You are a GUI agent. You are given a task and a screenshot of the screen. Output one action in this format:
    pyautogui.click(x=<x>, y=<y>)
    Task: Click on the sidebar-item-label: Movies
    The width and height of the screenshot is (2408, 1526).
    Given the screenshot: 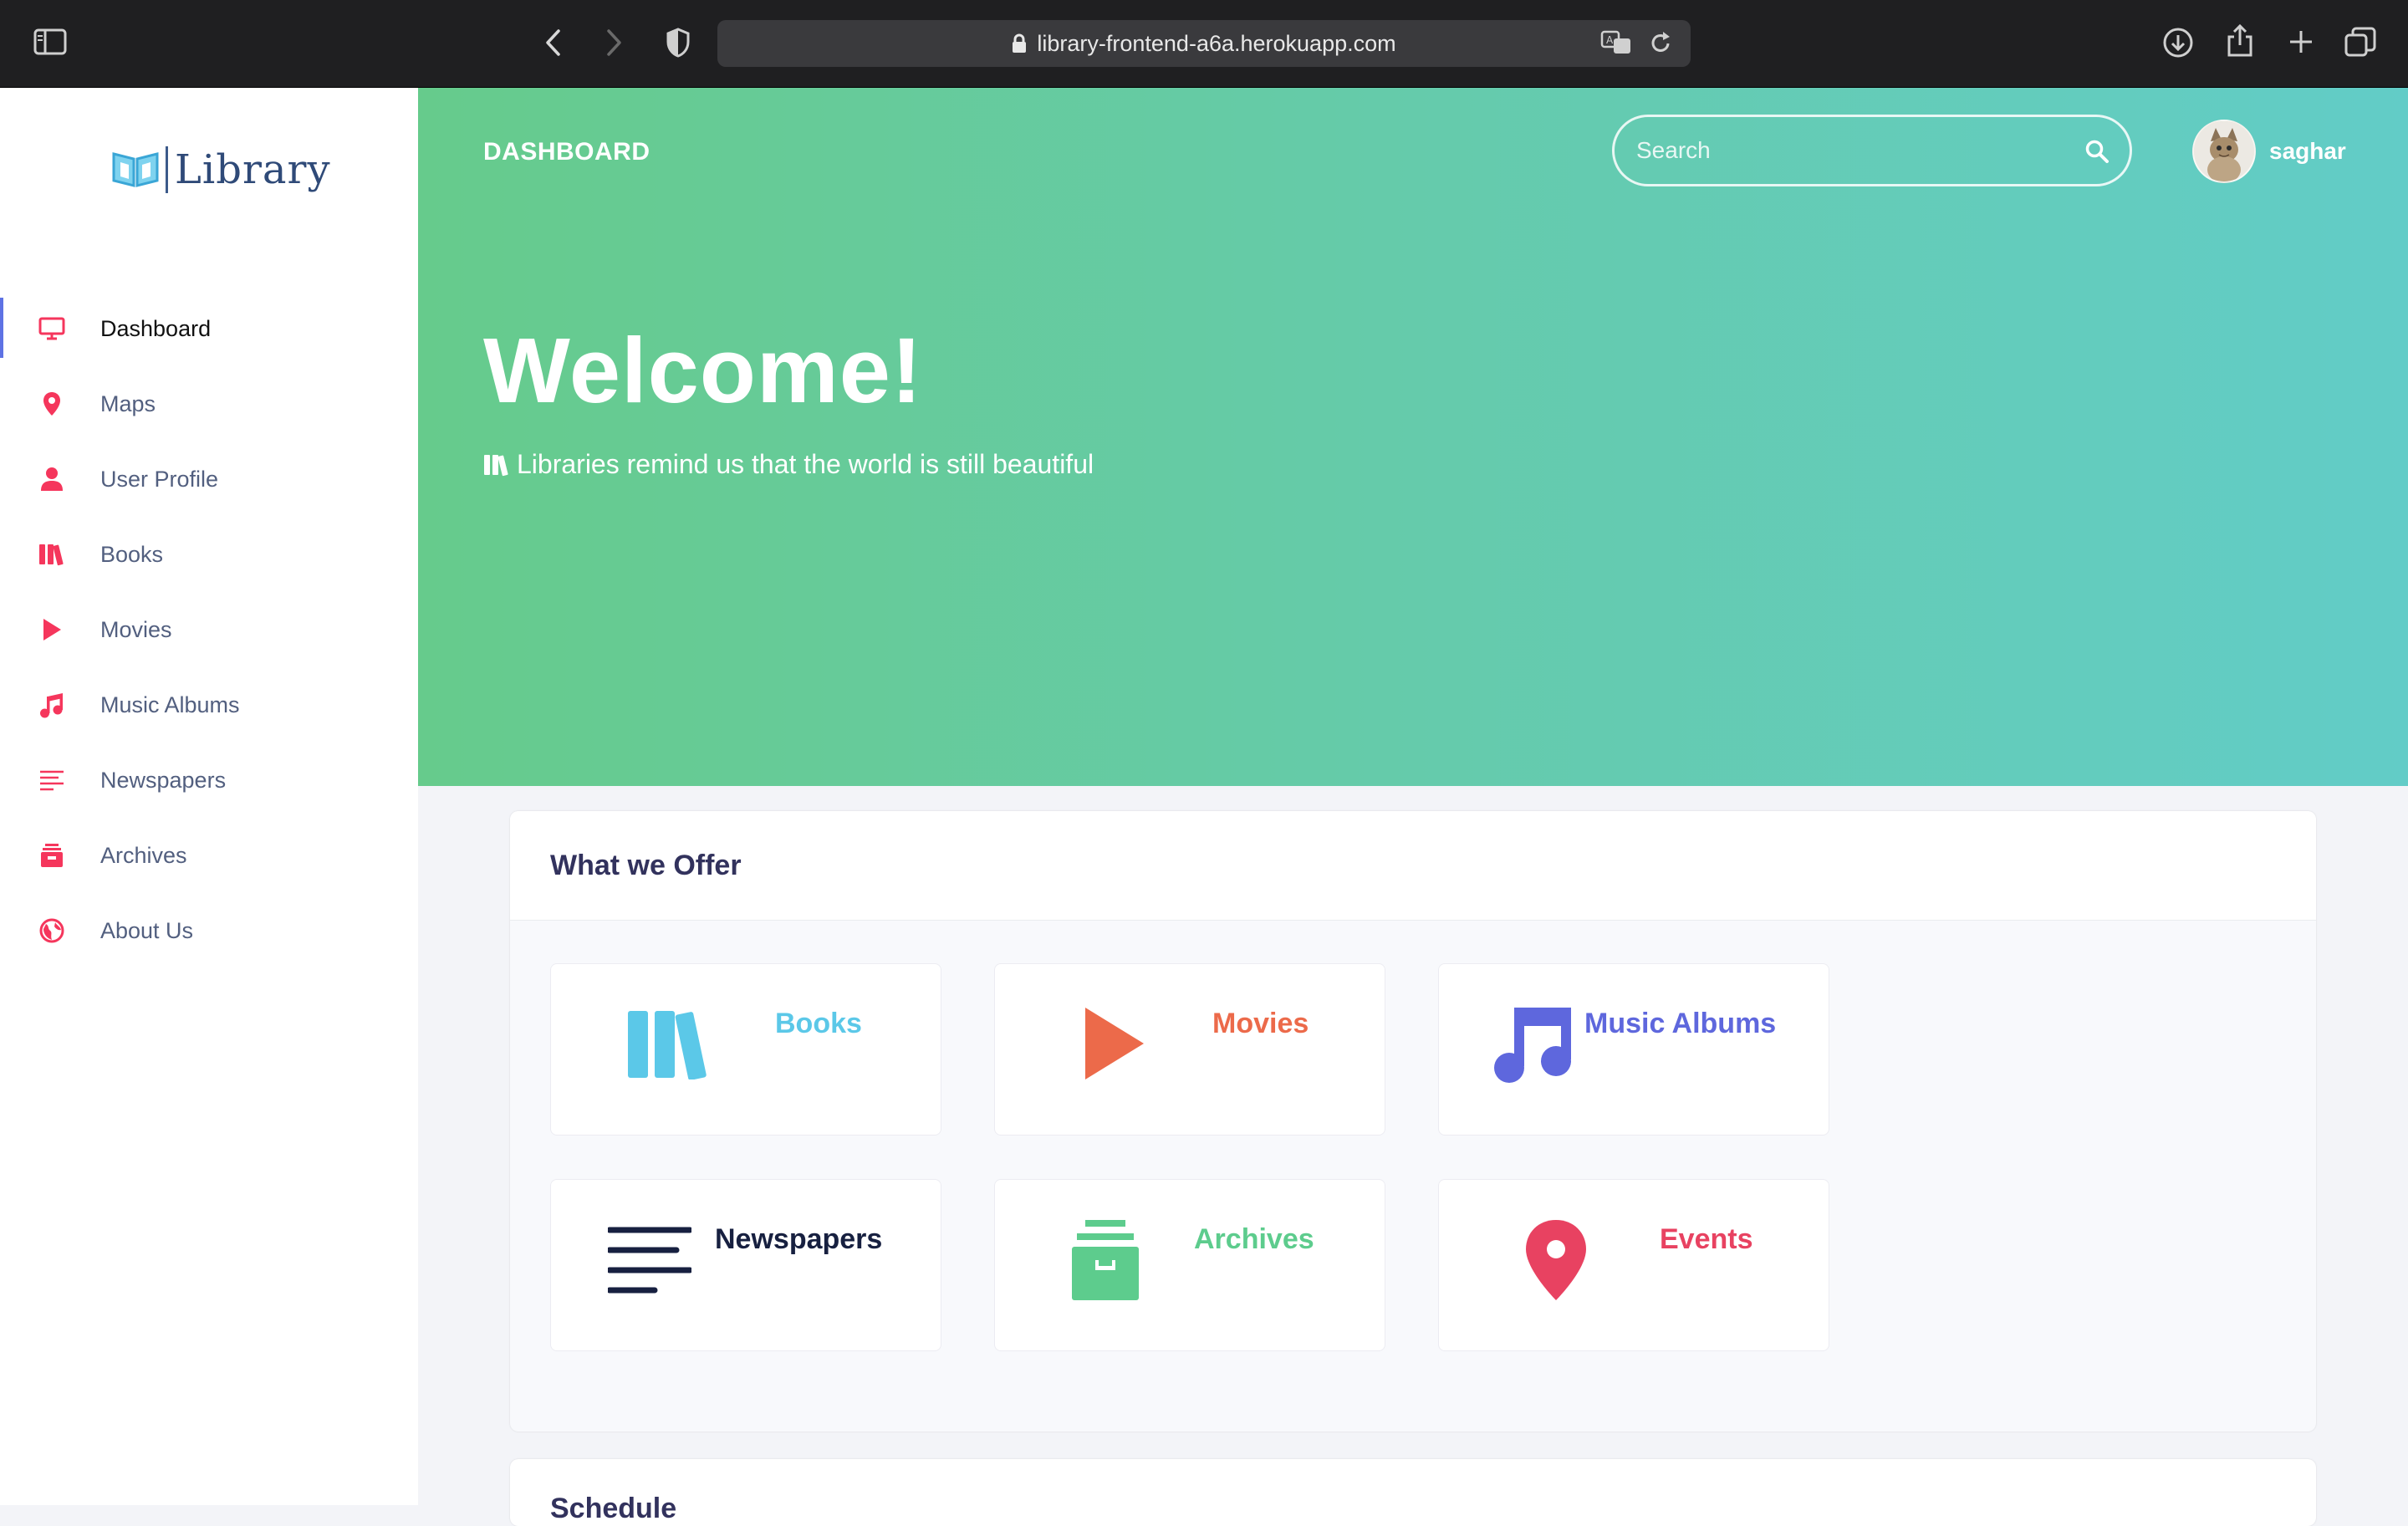 What is the action you would take?
    pyautogui.click(x=136, y=629)
    